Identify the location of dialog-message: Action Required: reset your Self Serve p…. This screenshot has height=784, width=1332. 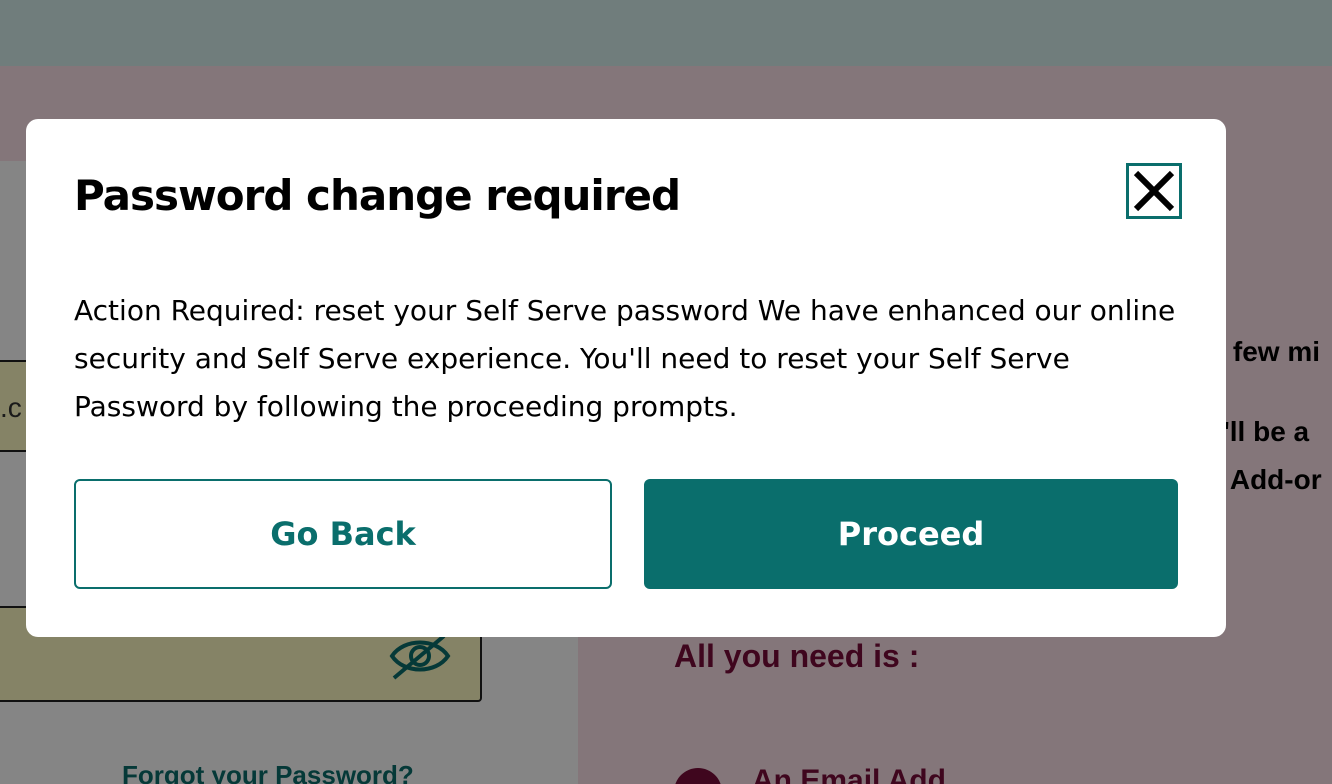
(625, 358).